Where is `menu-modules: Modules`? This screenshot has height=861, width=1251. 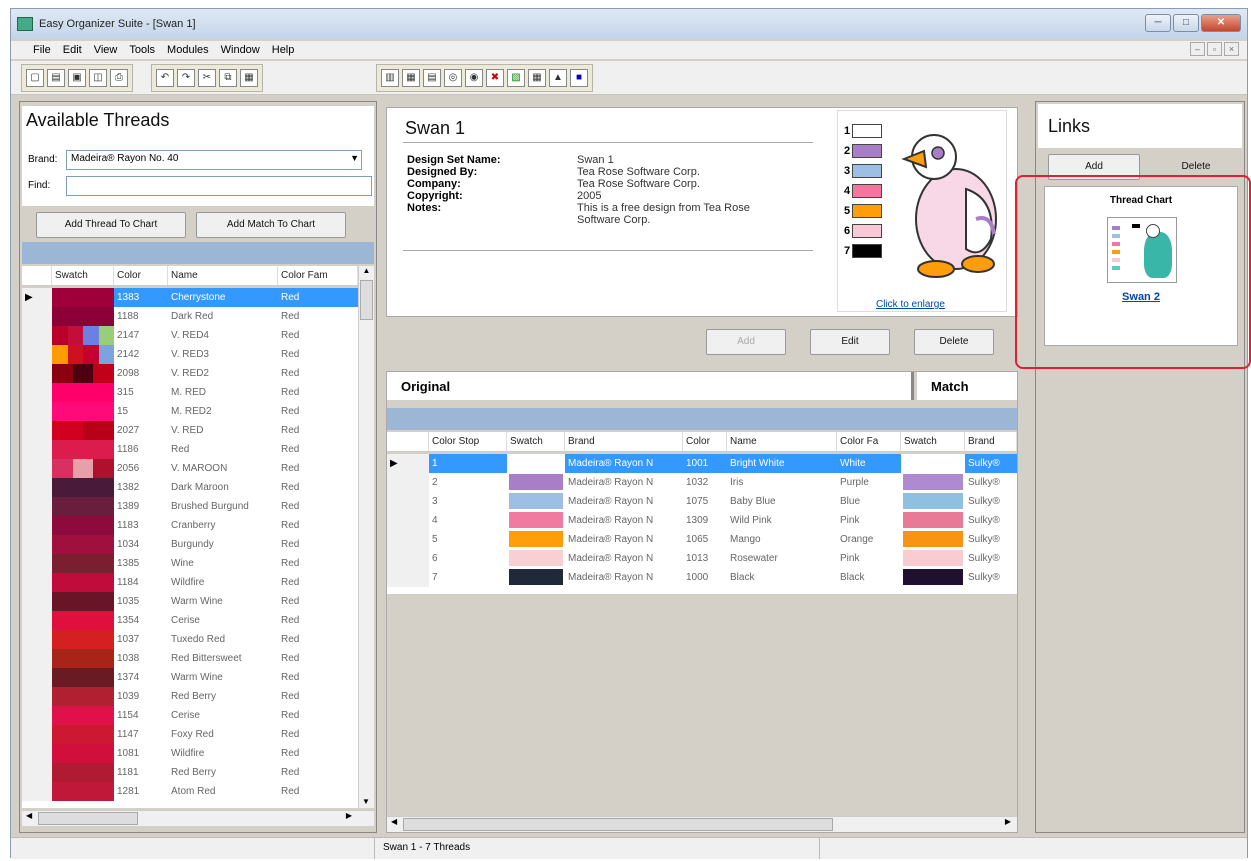 menu-modules: Modules is located at coordinates (188, 50).